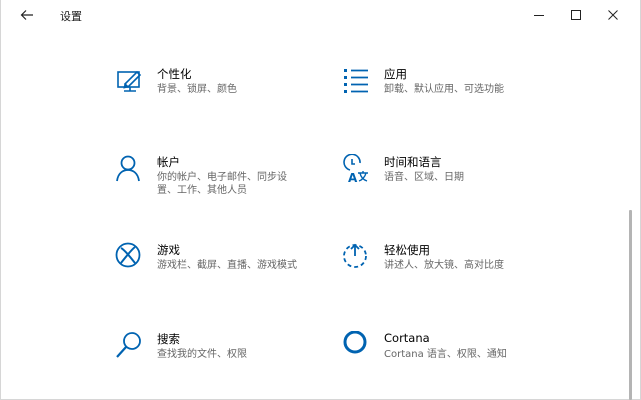 The image size is (641, 400). I want to click on vertical-scrollbar, so click(630, 305).